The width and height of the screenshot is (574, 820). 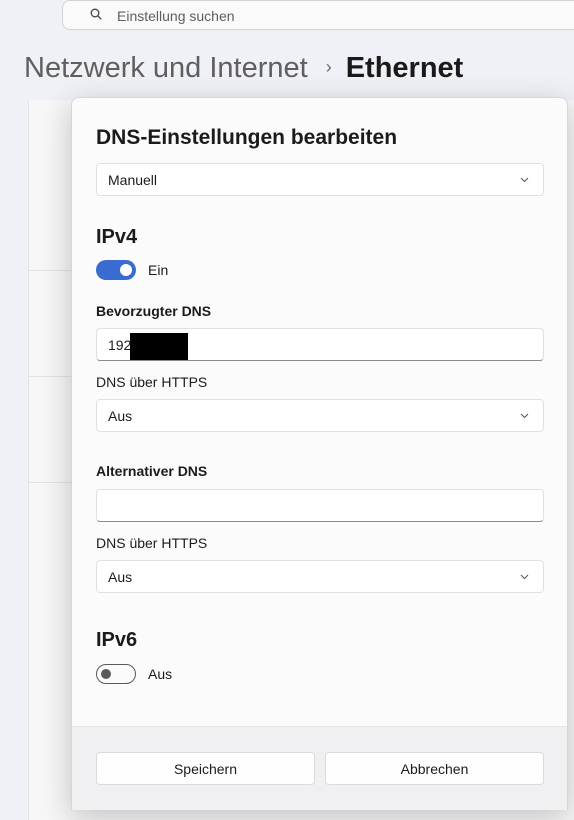 What do you see at coordinates (154, 311) in the screenshot?
I see `preferred-dns-label: Bevorzugter DNS` at bounding box center [154, 311].